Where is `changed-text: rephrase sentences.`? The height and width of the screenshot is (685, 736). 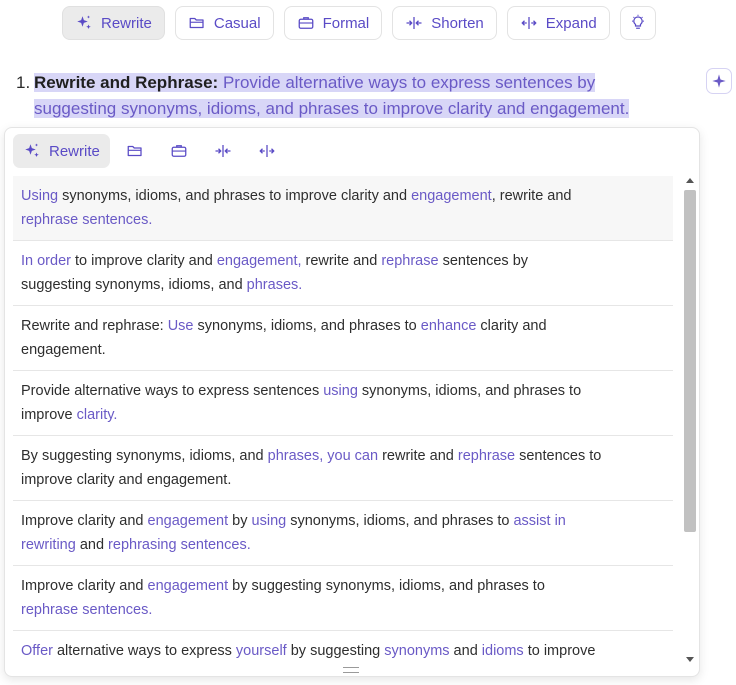 changed-text: rephrase sentences. is located at coordinates (87, 220).